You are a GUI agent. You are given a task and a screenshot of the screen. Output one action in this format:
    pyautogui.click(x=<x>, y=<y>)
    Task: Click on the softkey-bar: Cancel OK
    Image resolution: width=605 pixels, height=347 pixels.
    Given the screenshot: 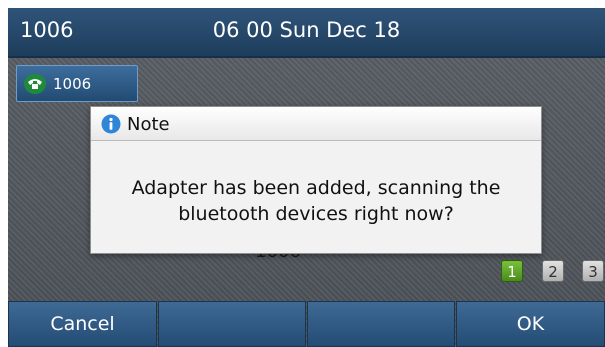 What is the action you would take?
    pyautogui.click(x=306, y=324)
    